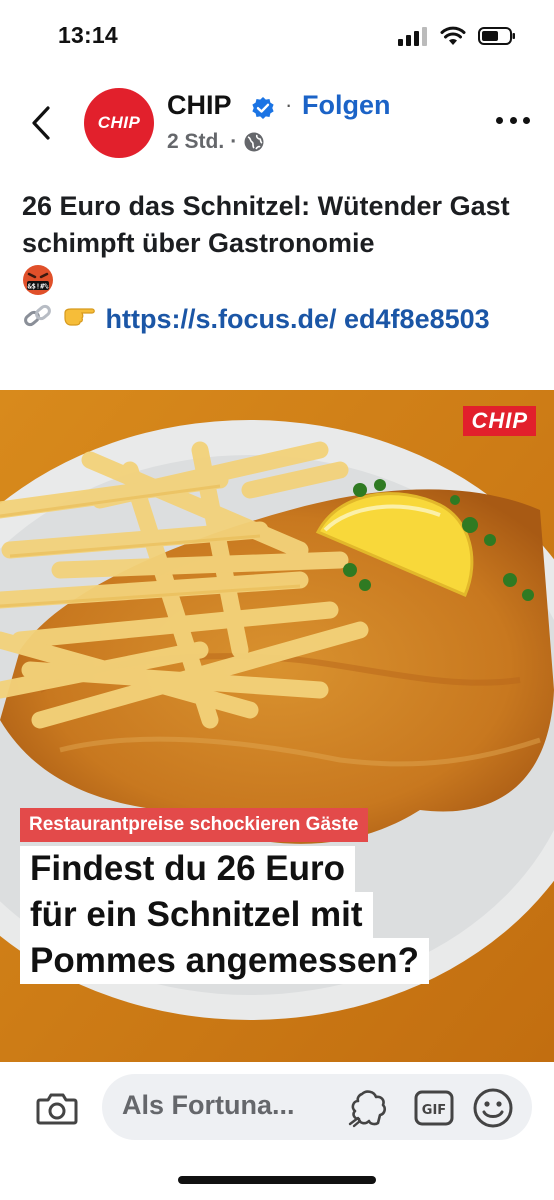 This screenshot has width=554, height=1200. I want to click on headline-line: für ein Schnitzel mit, so click(196, 915).